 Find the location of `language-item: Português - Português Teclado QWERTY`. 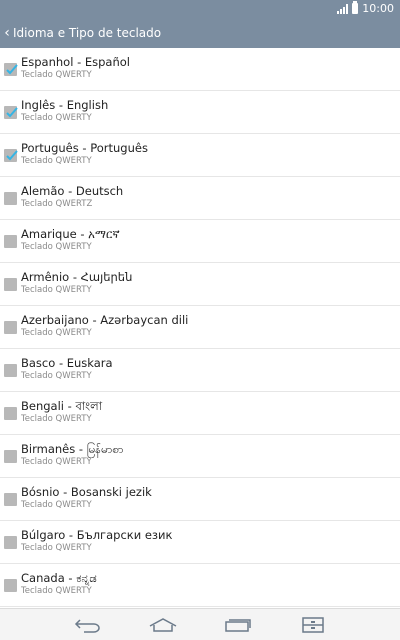

language-item: Português - Português Teclado QWERTY is located at coordinates (200, 155).